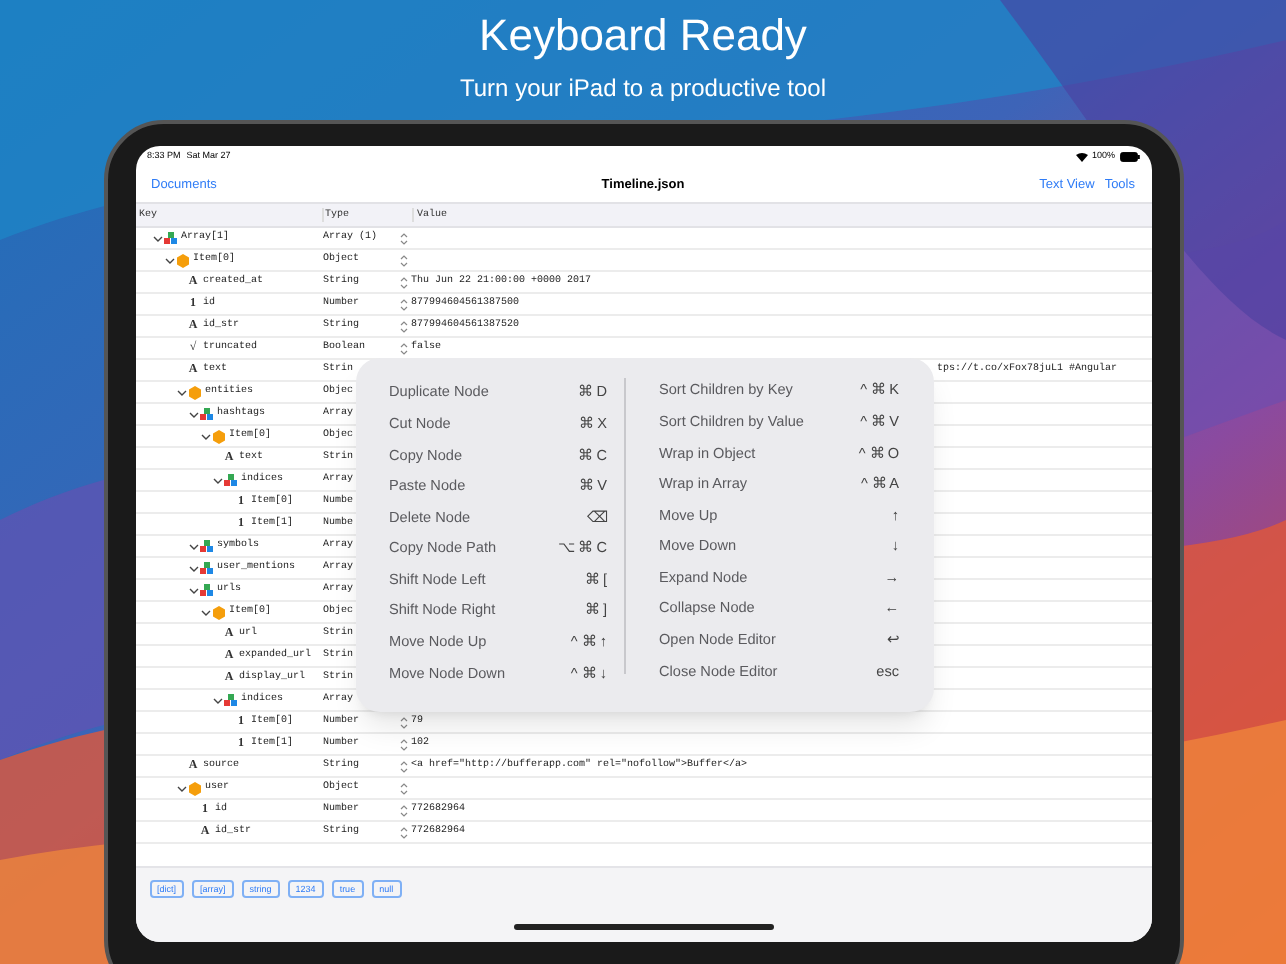 This screenshot has width=1286, height=964. Describe the element at coordinates (1081, 157) in the screenshot. I see `wifi-icon` at that location.